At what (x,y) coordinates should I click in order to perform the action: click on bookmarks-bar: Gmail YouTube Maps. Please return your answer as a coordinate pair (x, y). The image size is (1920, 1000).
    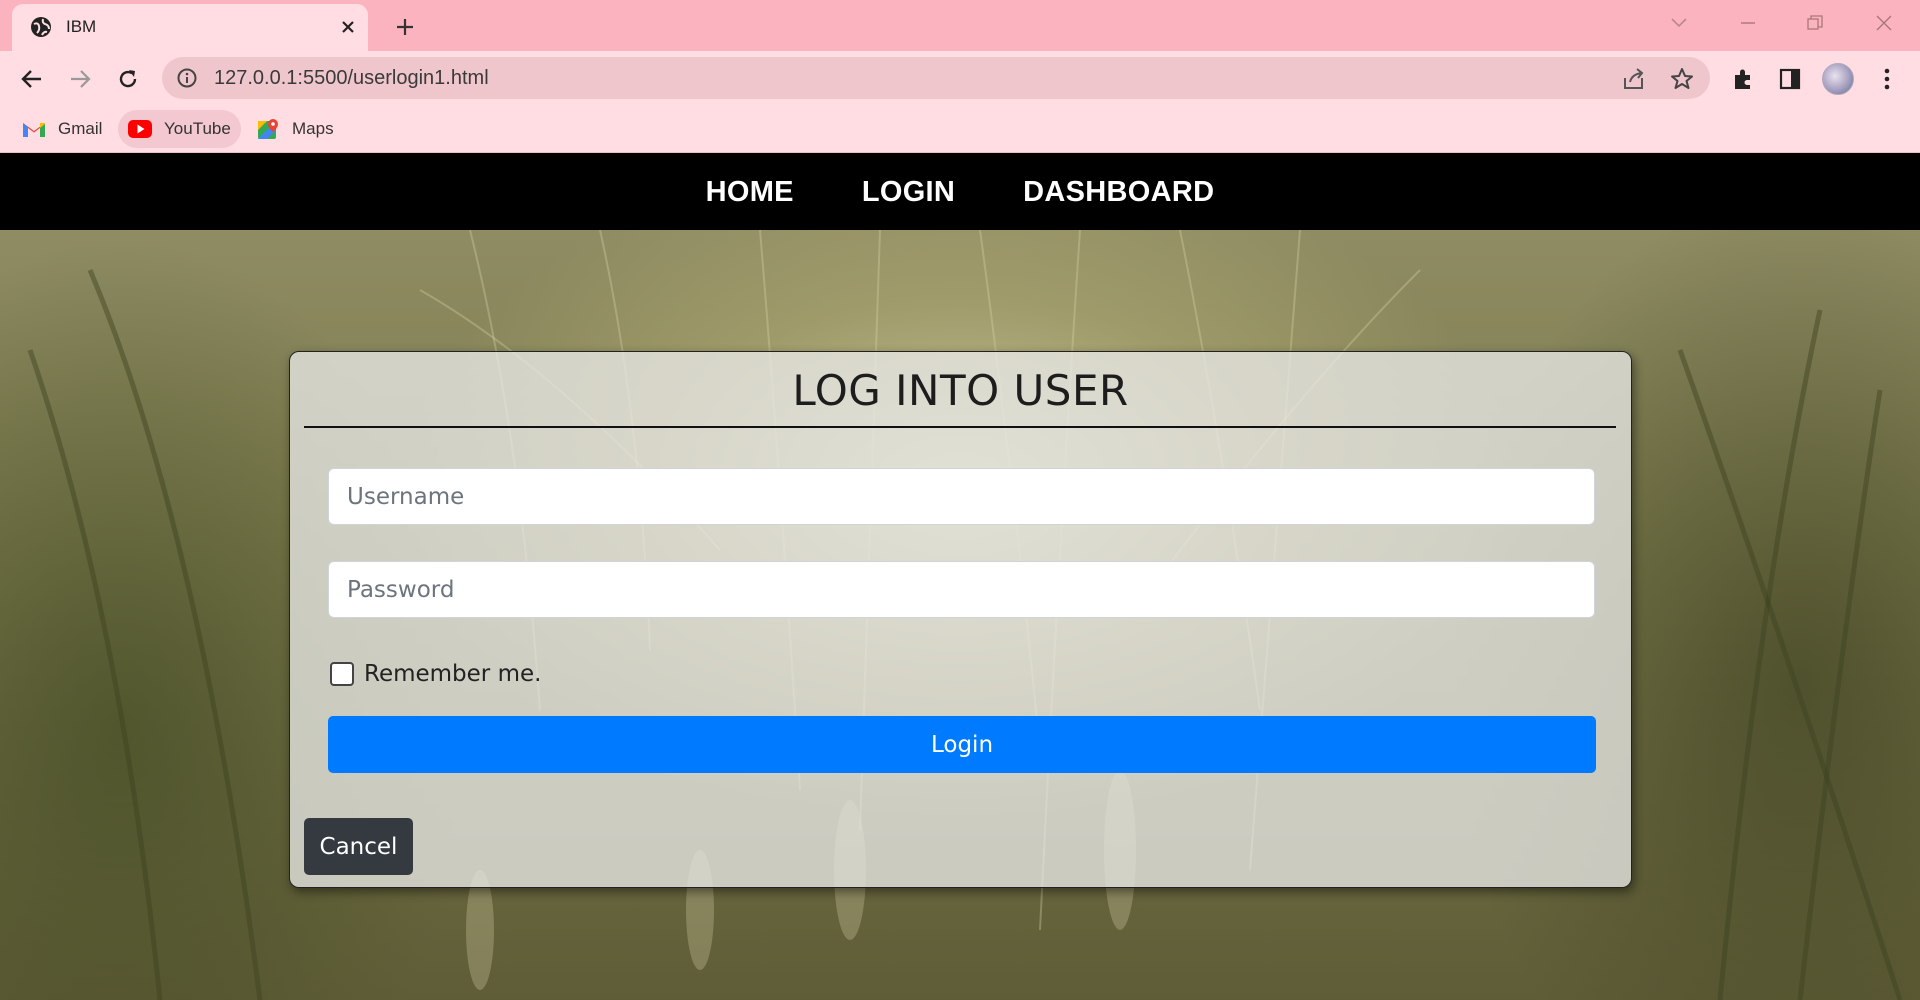
    Looking at the image, I should click on (960, 129).